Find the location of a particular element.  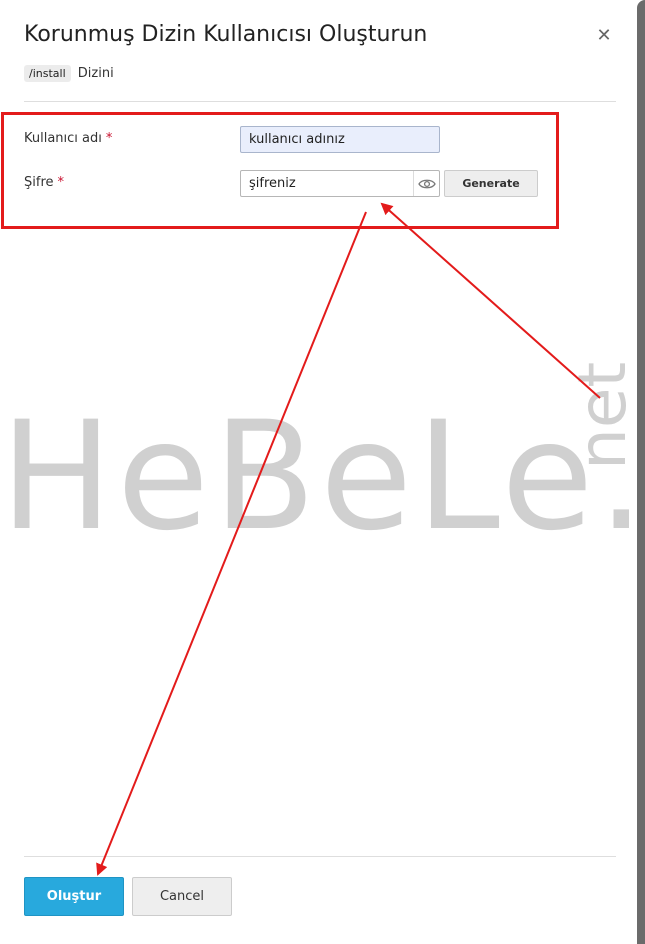

directory-subtitle: /install Dizini is located at coordinates (69, 73).